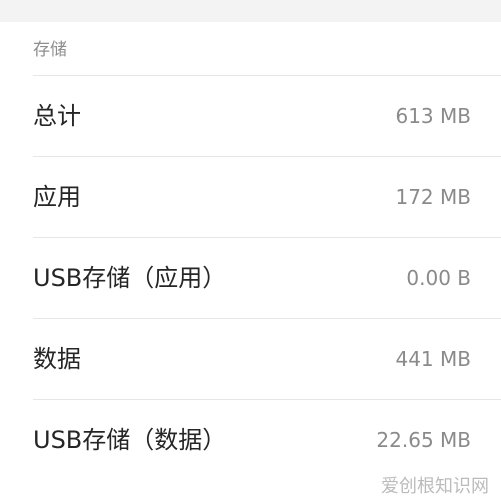 Image resolution: width=501 pixels, height=504 pixels. What do you see at coordinates (130, 440) in the screenshot?
I see `row-label: USB存储（数据）` at bounding box center [130, 440].